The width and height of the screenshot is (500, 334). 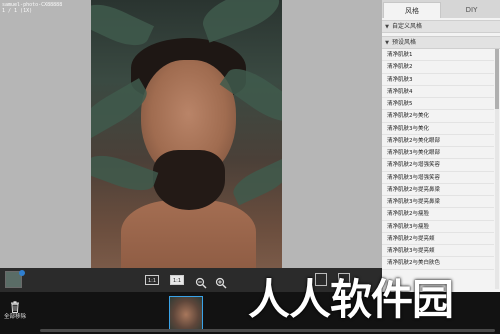 I want to click on style-item: 清净肌肤3与美化眼部, so click(x=438, y=153).